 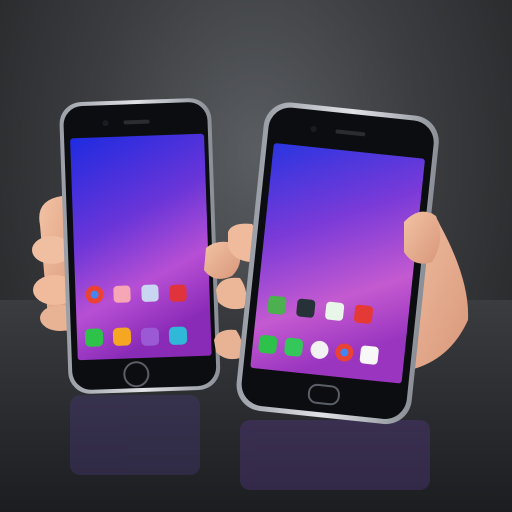 I want to click on contacts-icon, so click(x=122, y=336).